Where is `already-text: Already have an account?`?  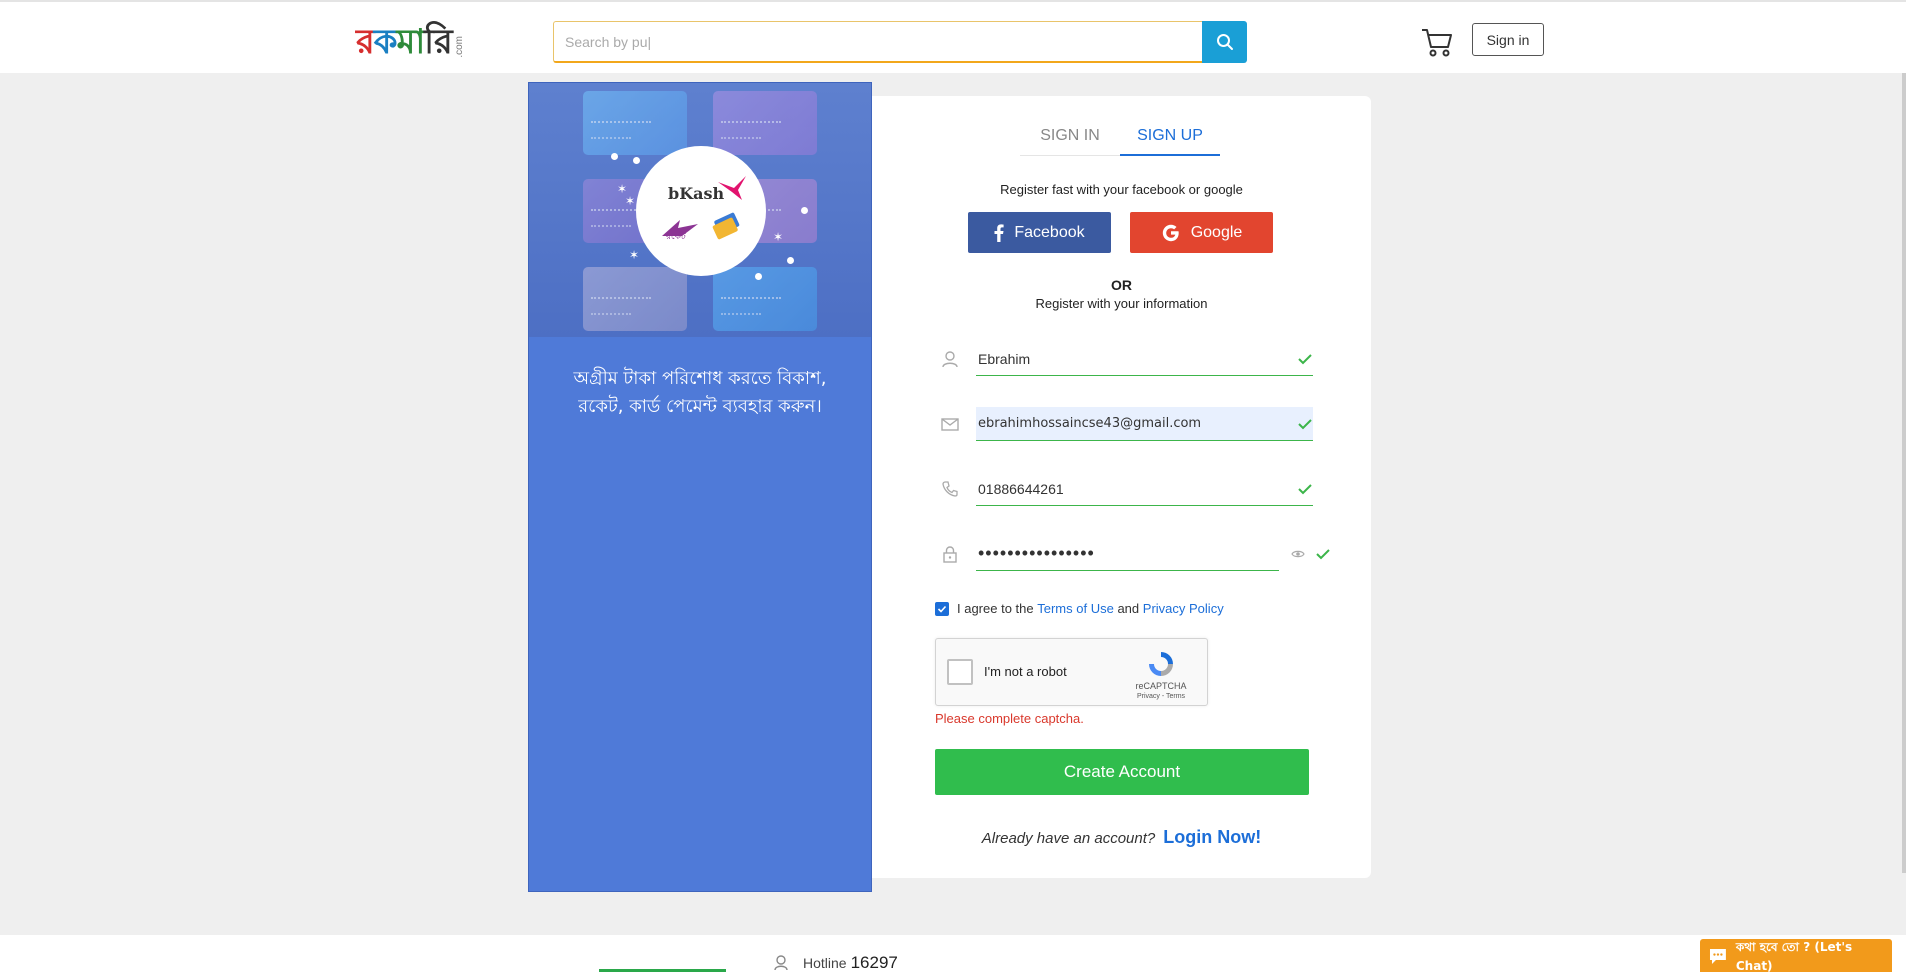 already-text: Already have an account? is located at coordinates (1068, 838).